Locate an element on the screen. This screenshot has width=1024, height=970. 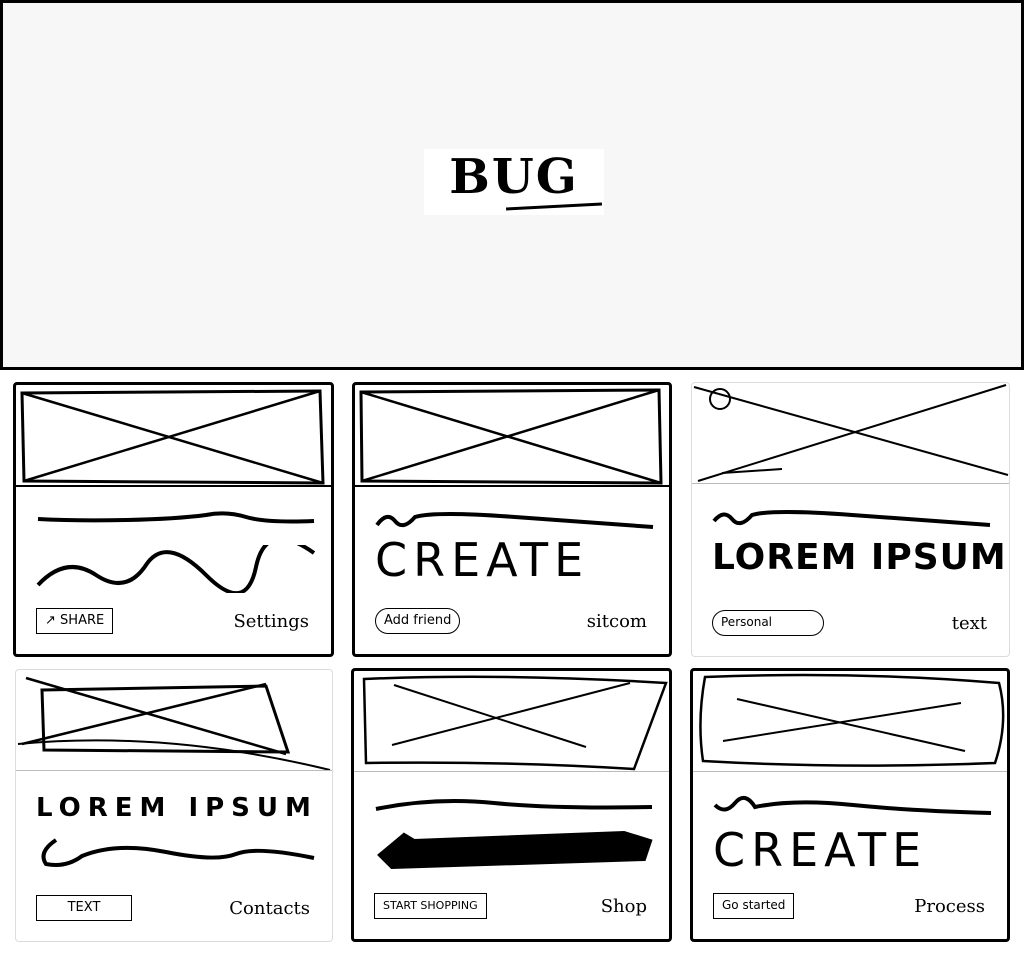
add-friend-button: Add friend is located at coordinates (418, 621).